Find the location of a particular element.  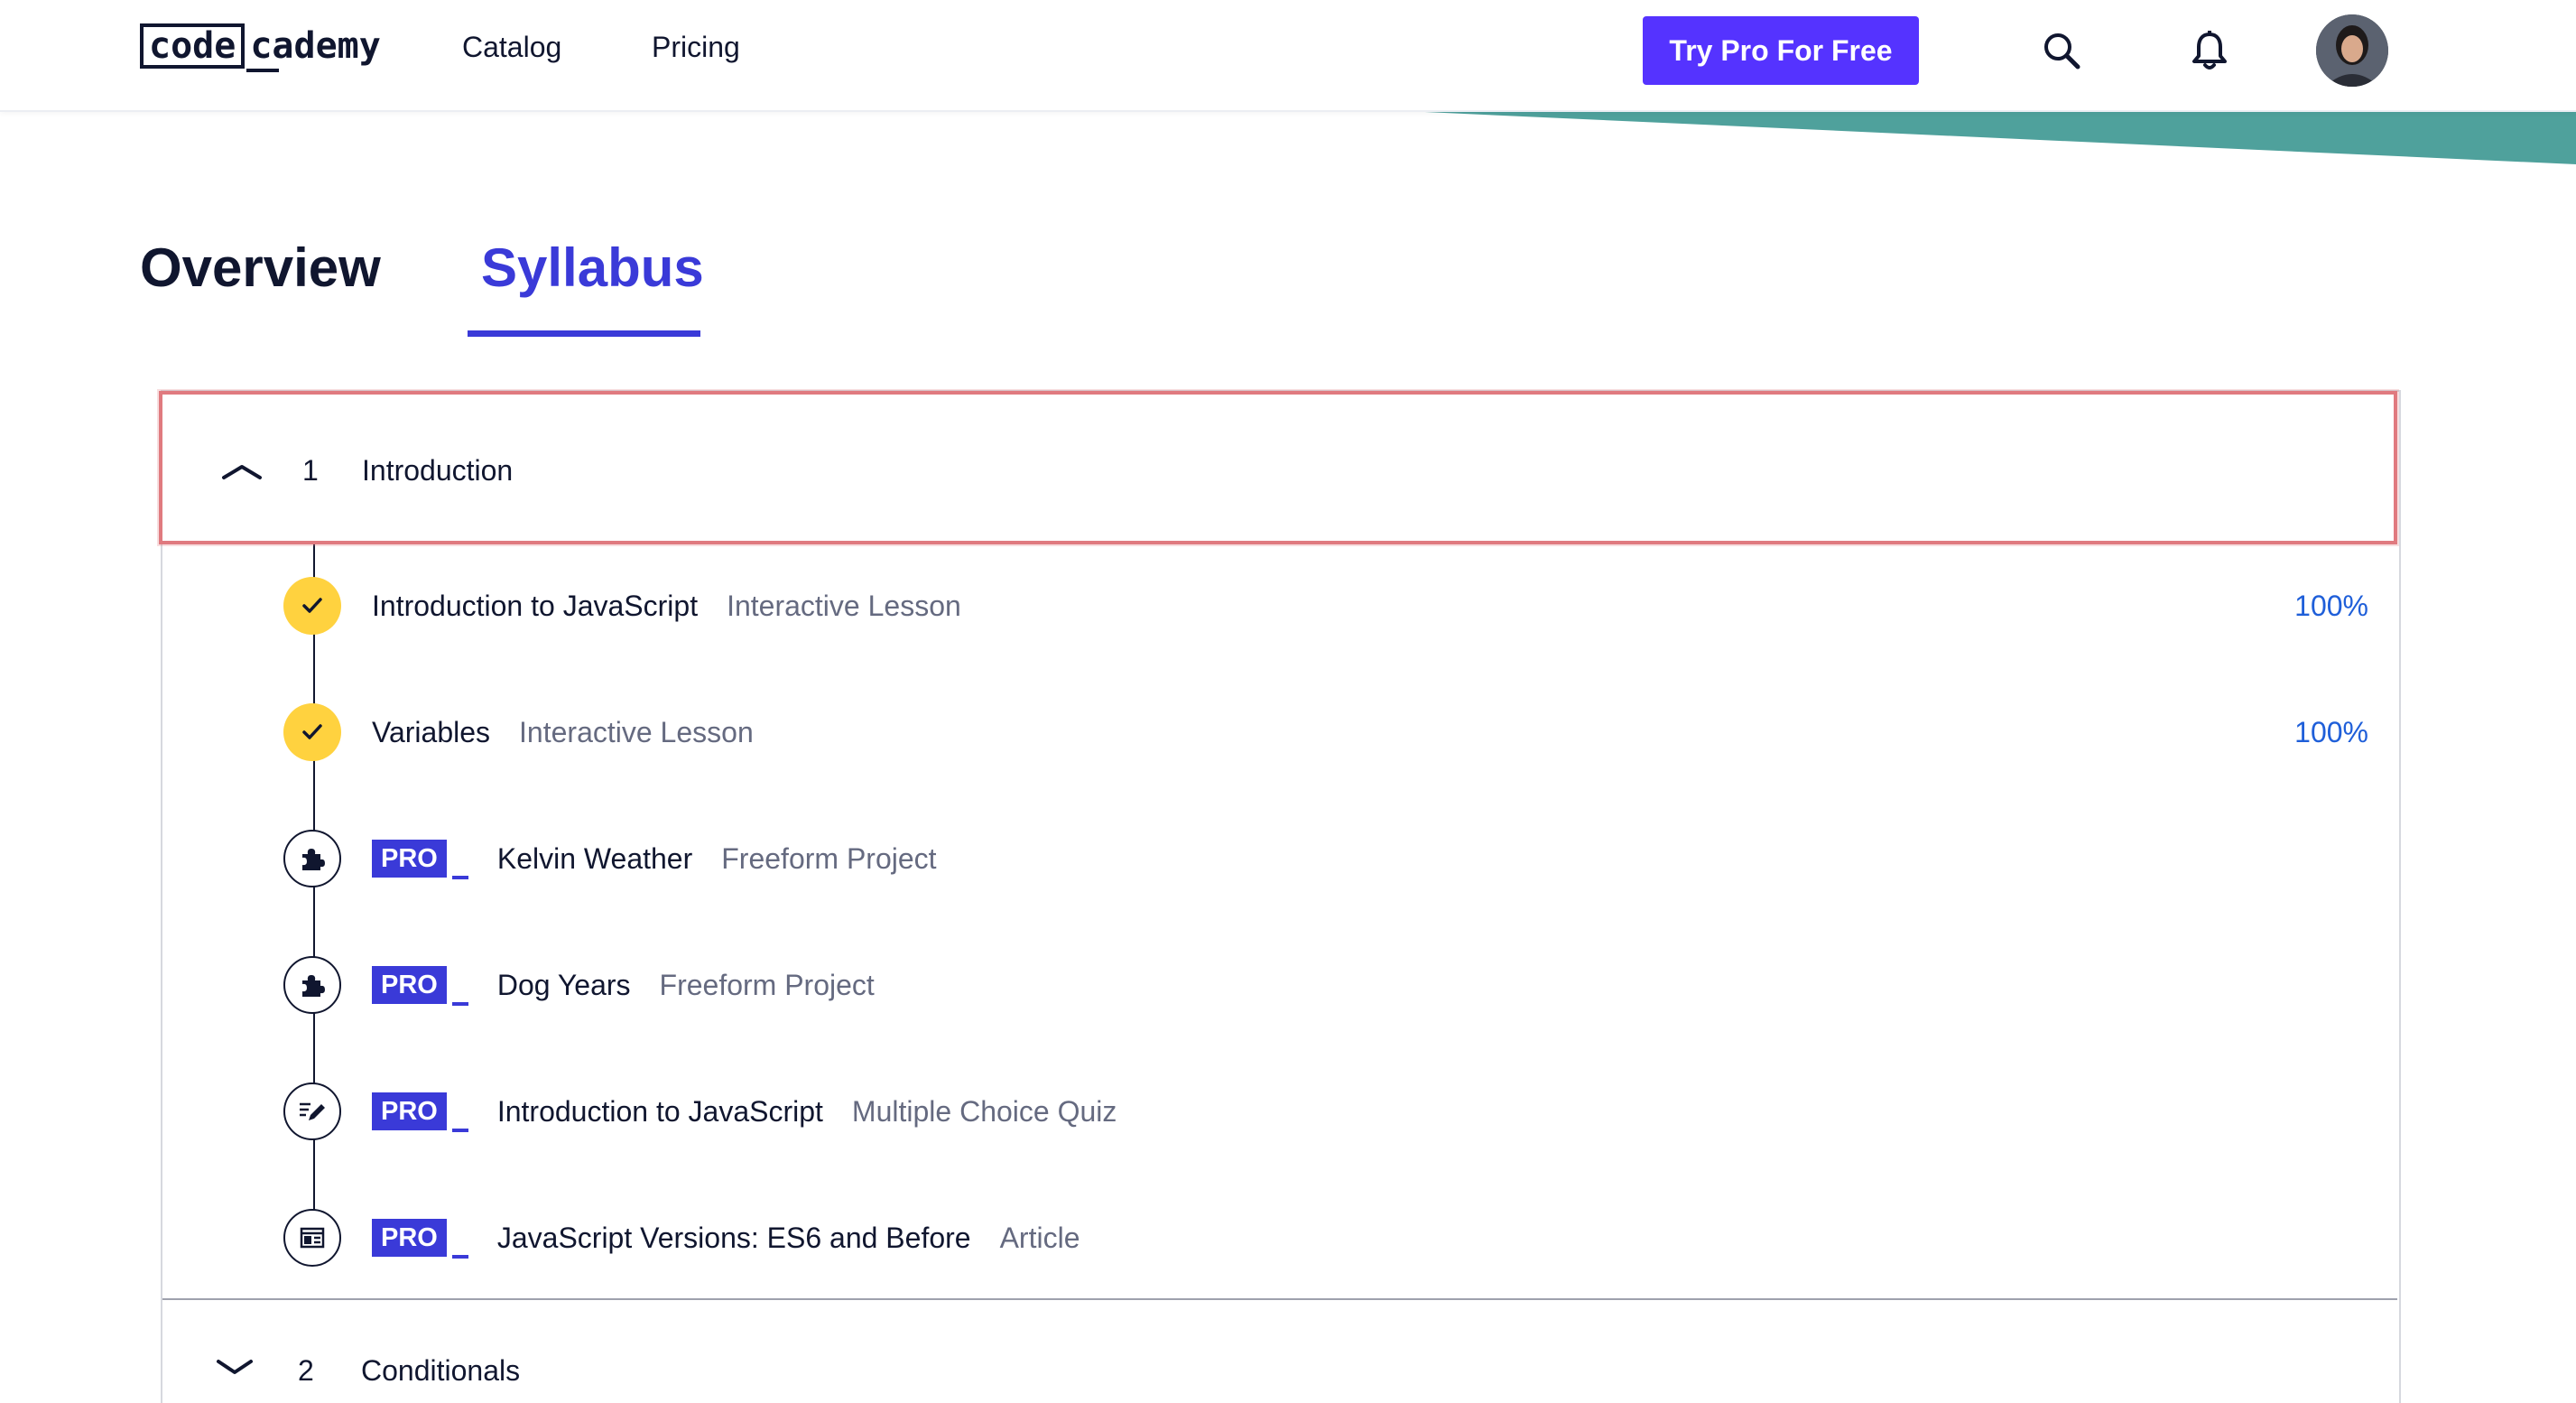

module-header-introduction: 1 Introduction is located at coordinates (1278, 467).